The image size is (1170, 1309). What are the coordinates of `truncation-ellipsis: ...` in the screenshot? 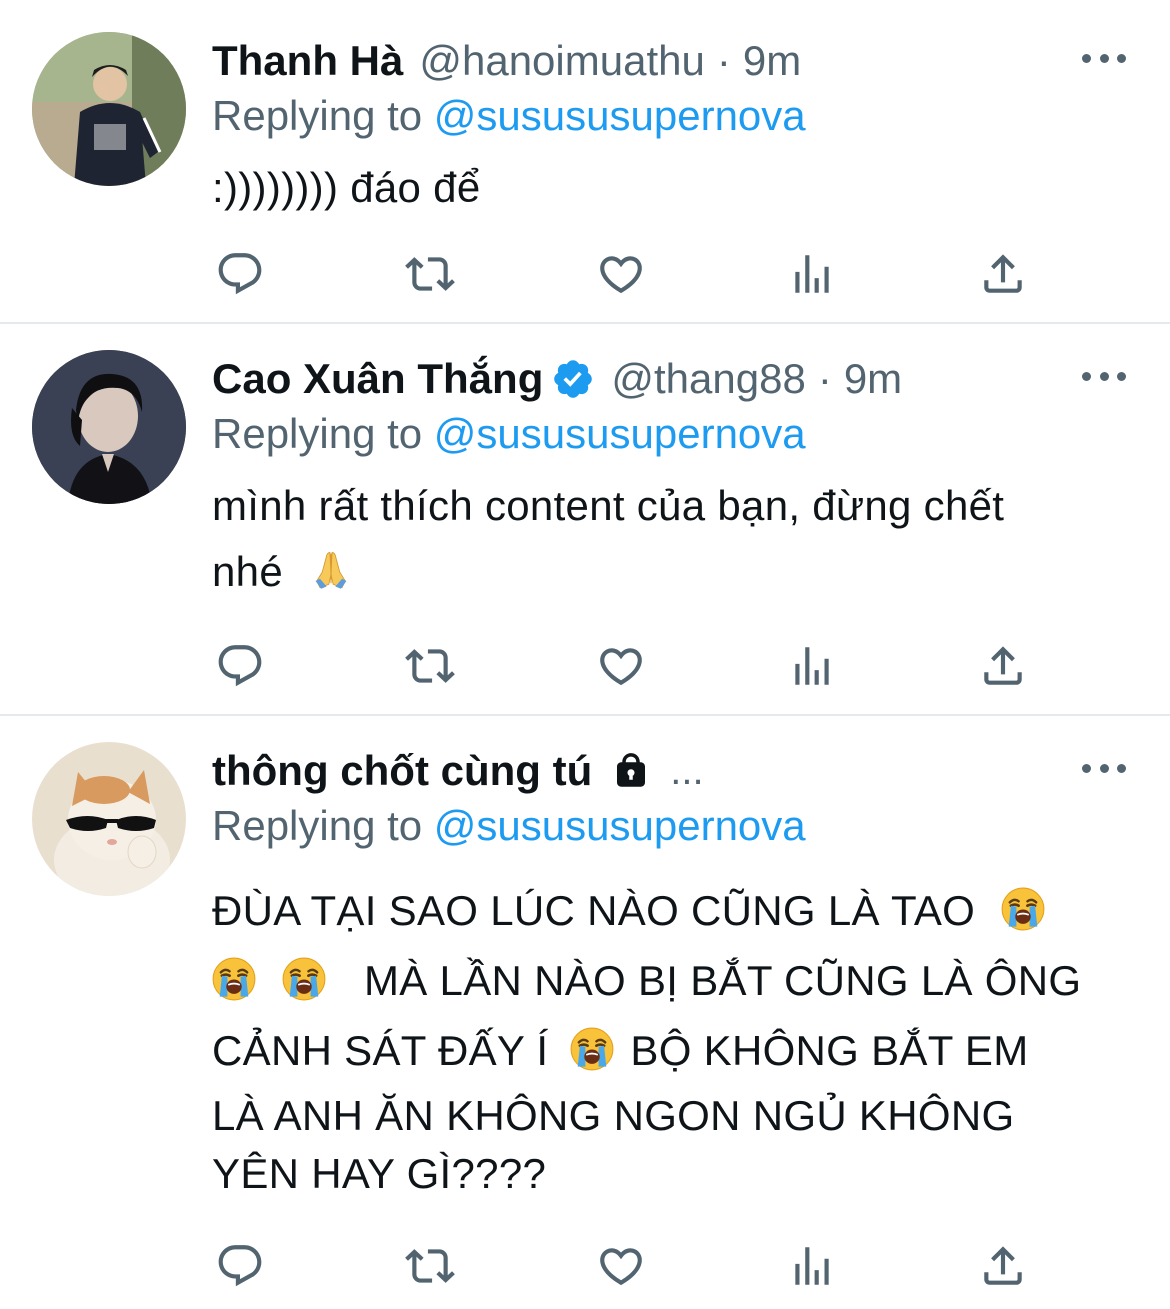 It's located at (687, 770).